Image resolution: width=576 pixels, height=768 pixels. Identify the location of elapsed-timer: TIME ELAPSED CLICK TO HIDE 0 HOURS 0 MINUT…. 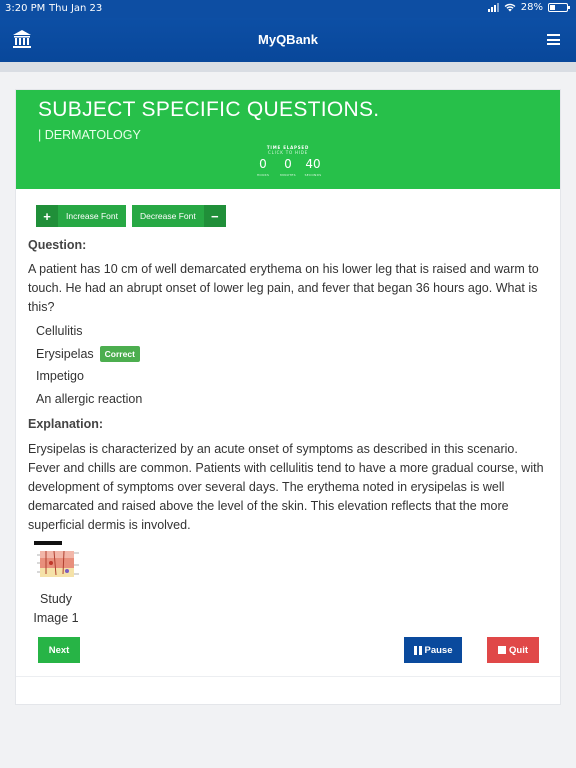
(288, 161).